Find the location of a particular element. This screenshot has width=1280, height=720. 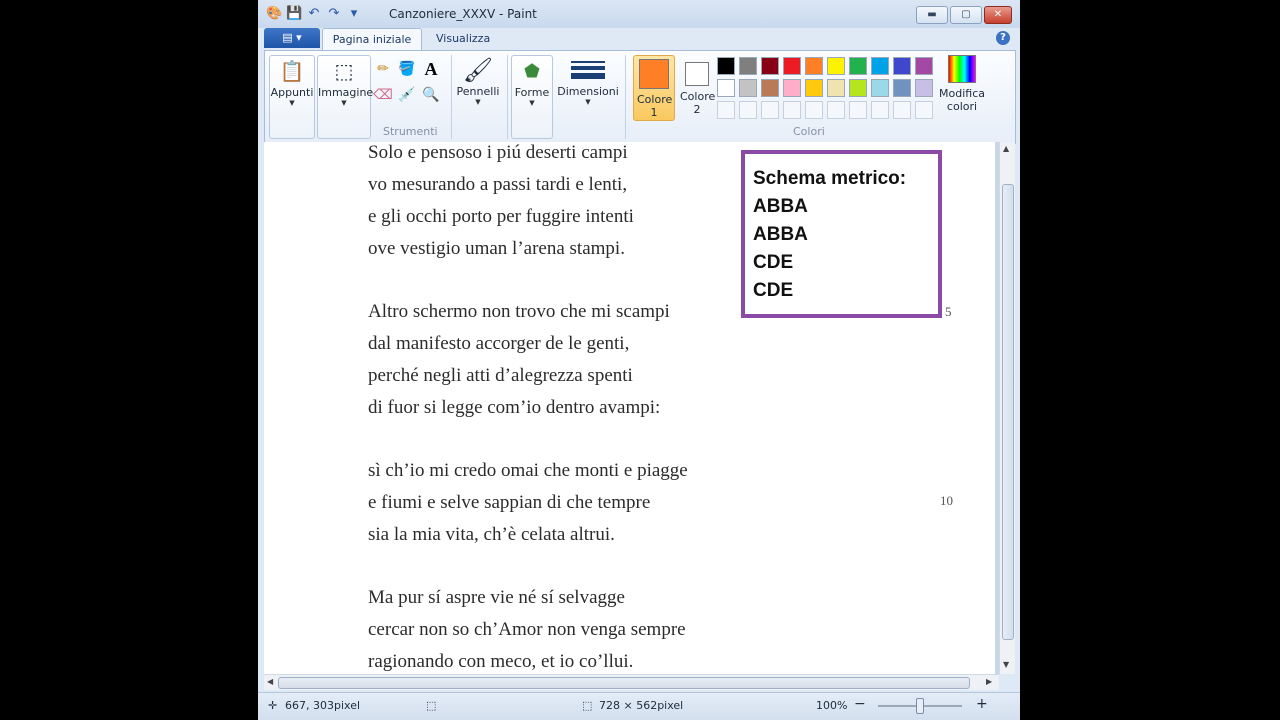

vertical-scrollbar: ▲ ▼ is located at coordinates (1007, 408).